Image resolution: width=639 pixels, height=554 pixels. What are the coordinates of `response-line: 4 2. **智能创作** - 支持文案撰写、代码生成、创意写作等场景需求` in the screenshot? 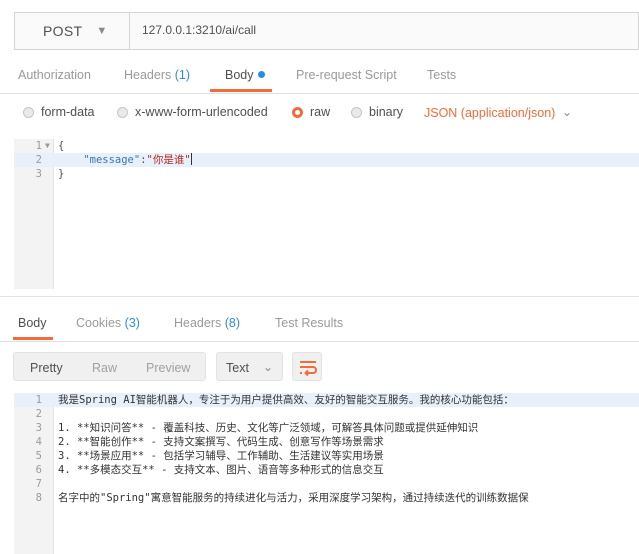 It's located at (326, 442).